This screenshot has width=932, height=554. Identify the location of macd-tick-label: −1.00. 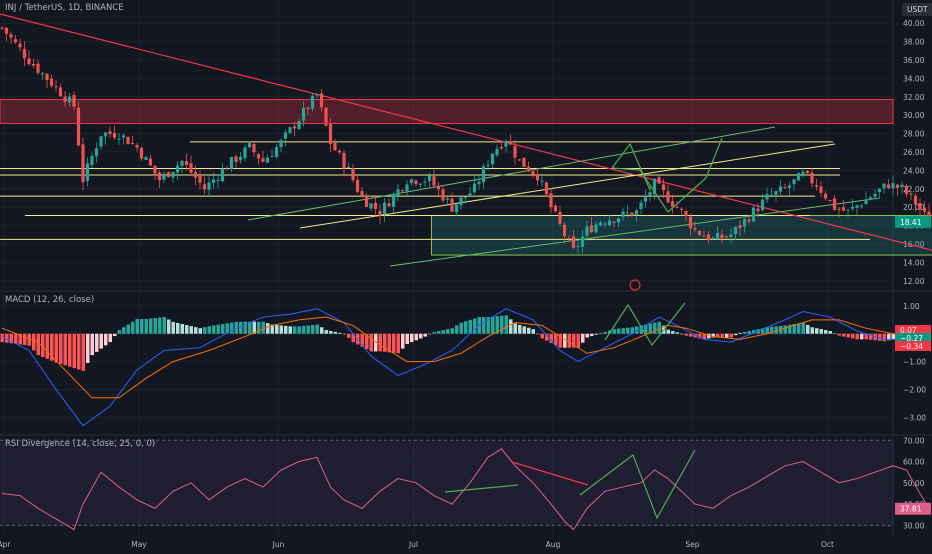
(914, 362).